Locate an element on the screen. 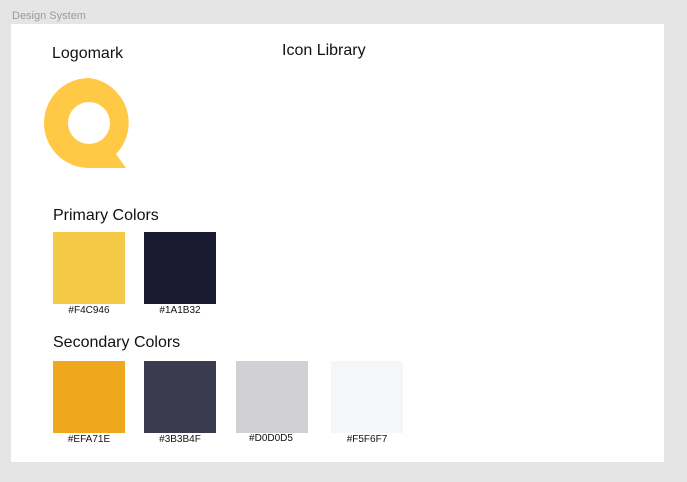  secondary-swatch-off-white is located at coordinates (367, 397).